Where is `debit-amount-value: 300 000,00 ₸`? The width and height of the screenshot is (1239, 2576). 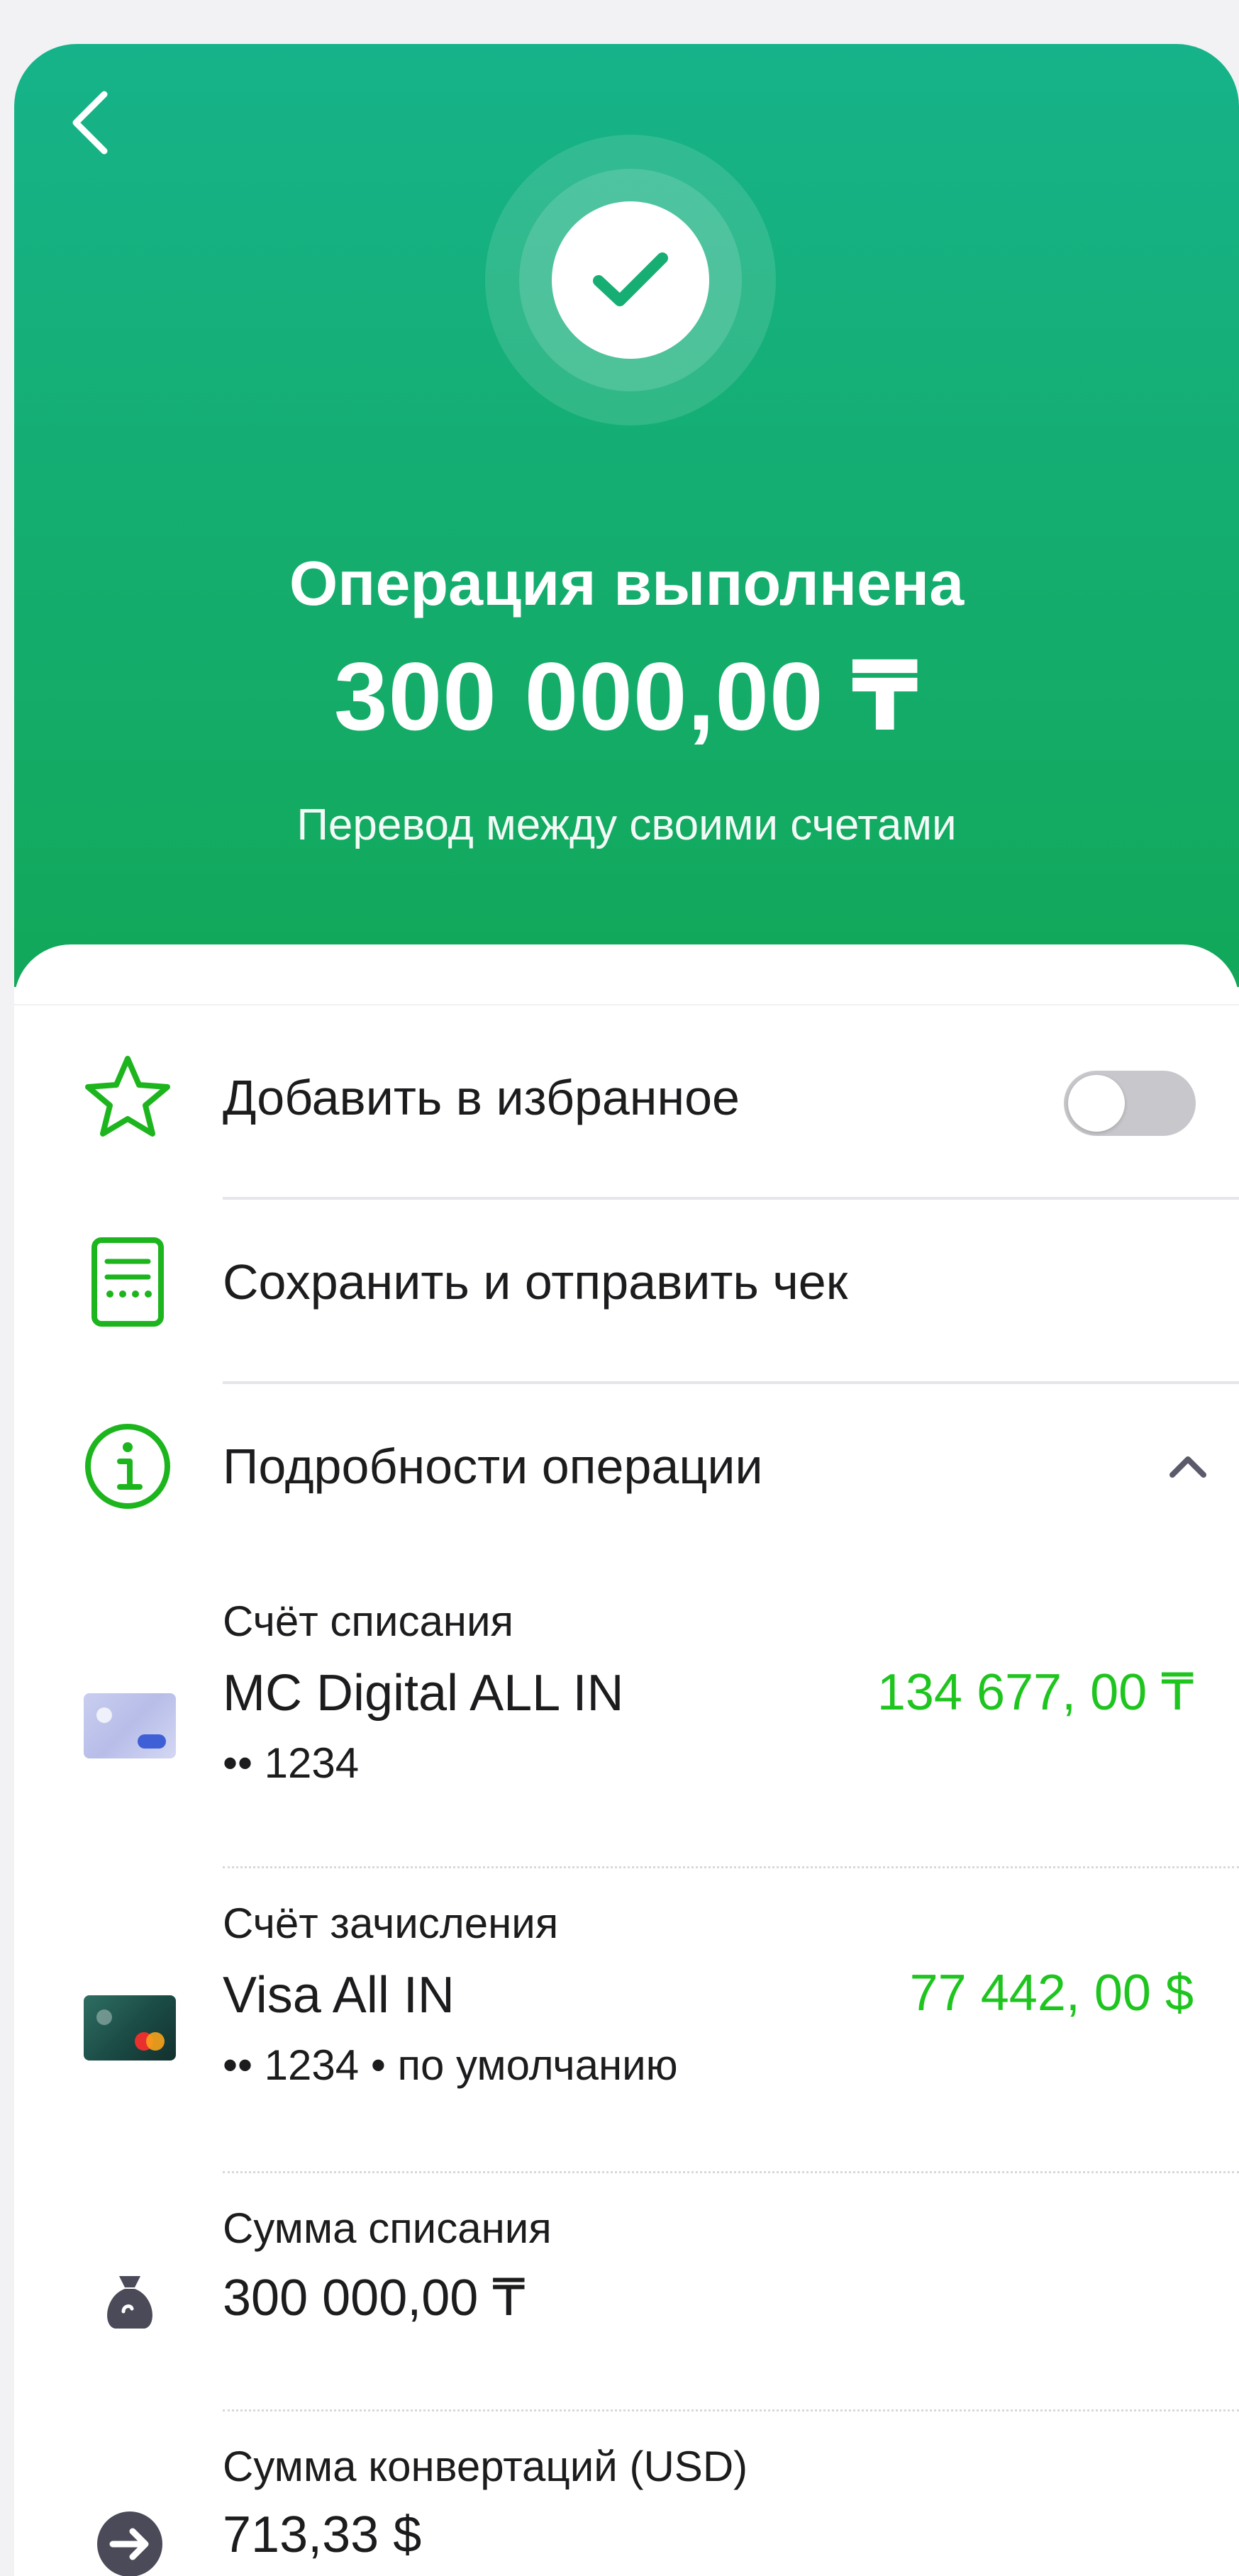
debit-amount-value: 300 000,00 ₸ is located at coordinates (374, 2298).